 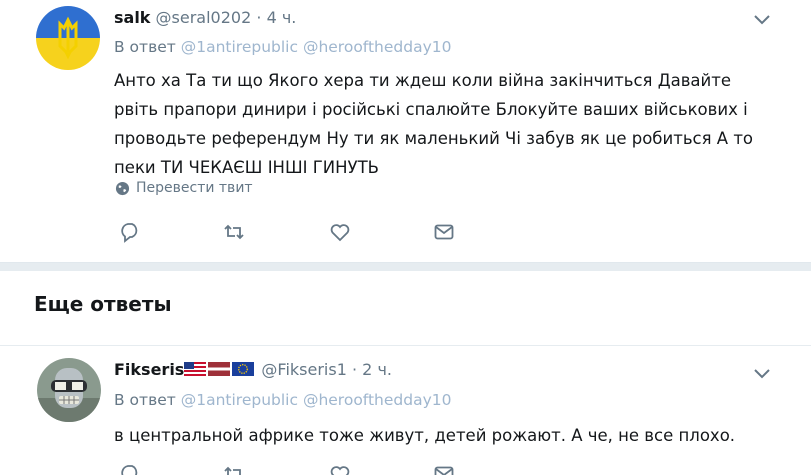 I want to click on translate-link: Перевести твит, so click(x=184, y=188).